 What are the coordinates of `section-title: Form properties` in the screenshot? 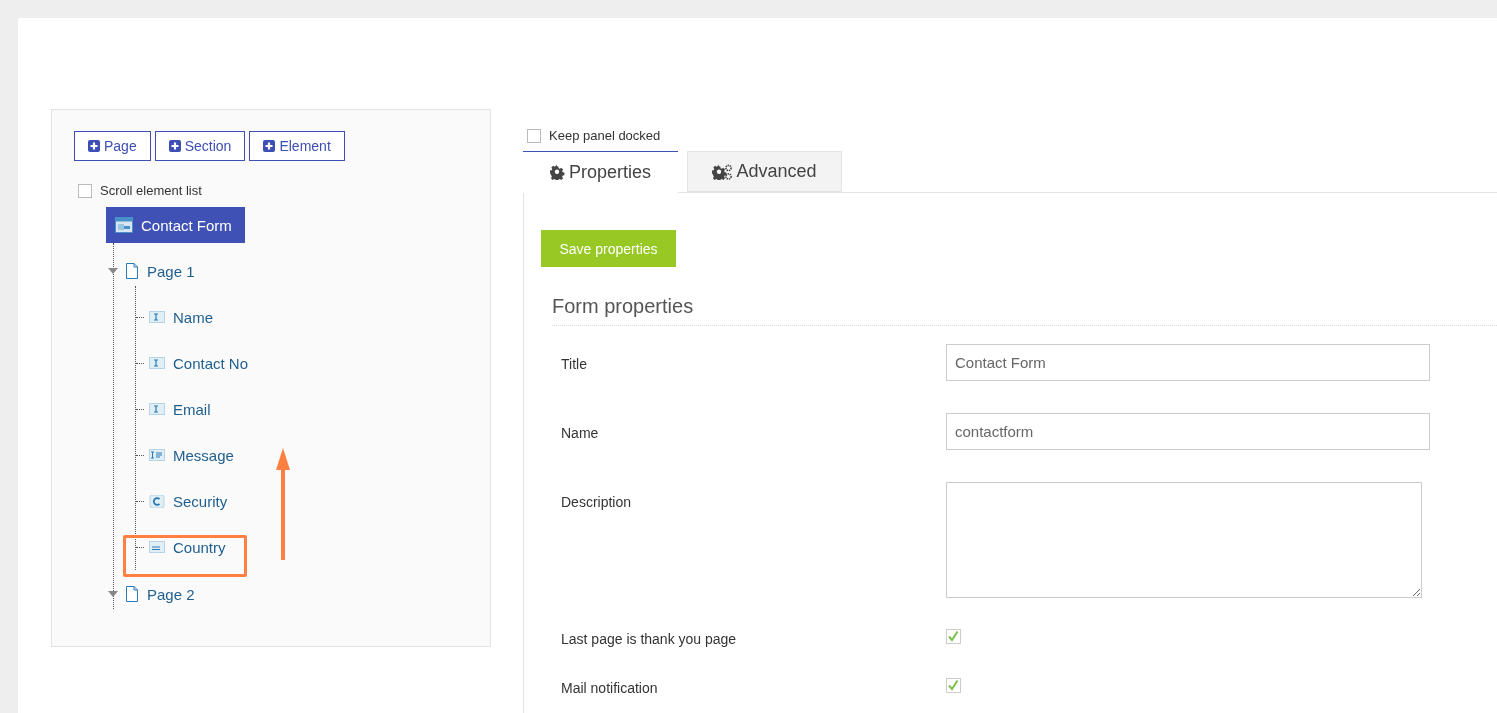 It's located at (1024, 310).